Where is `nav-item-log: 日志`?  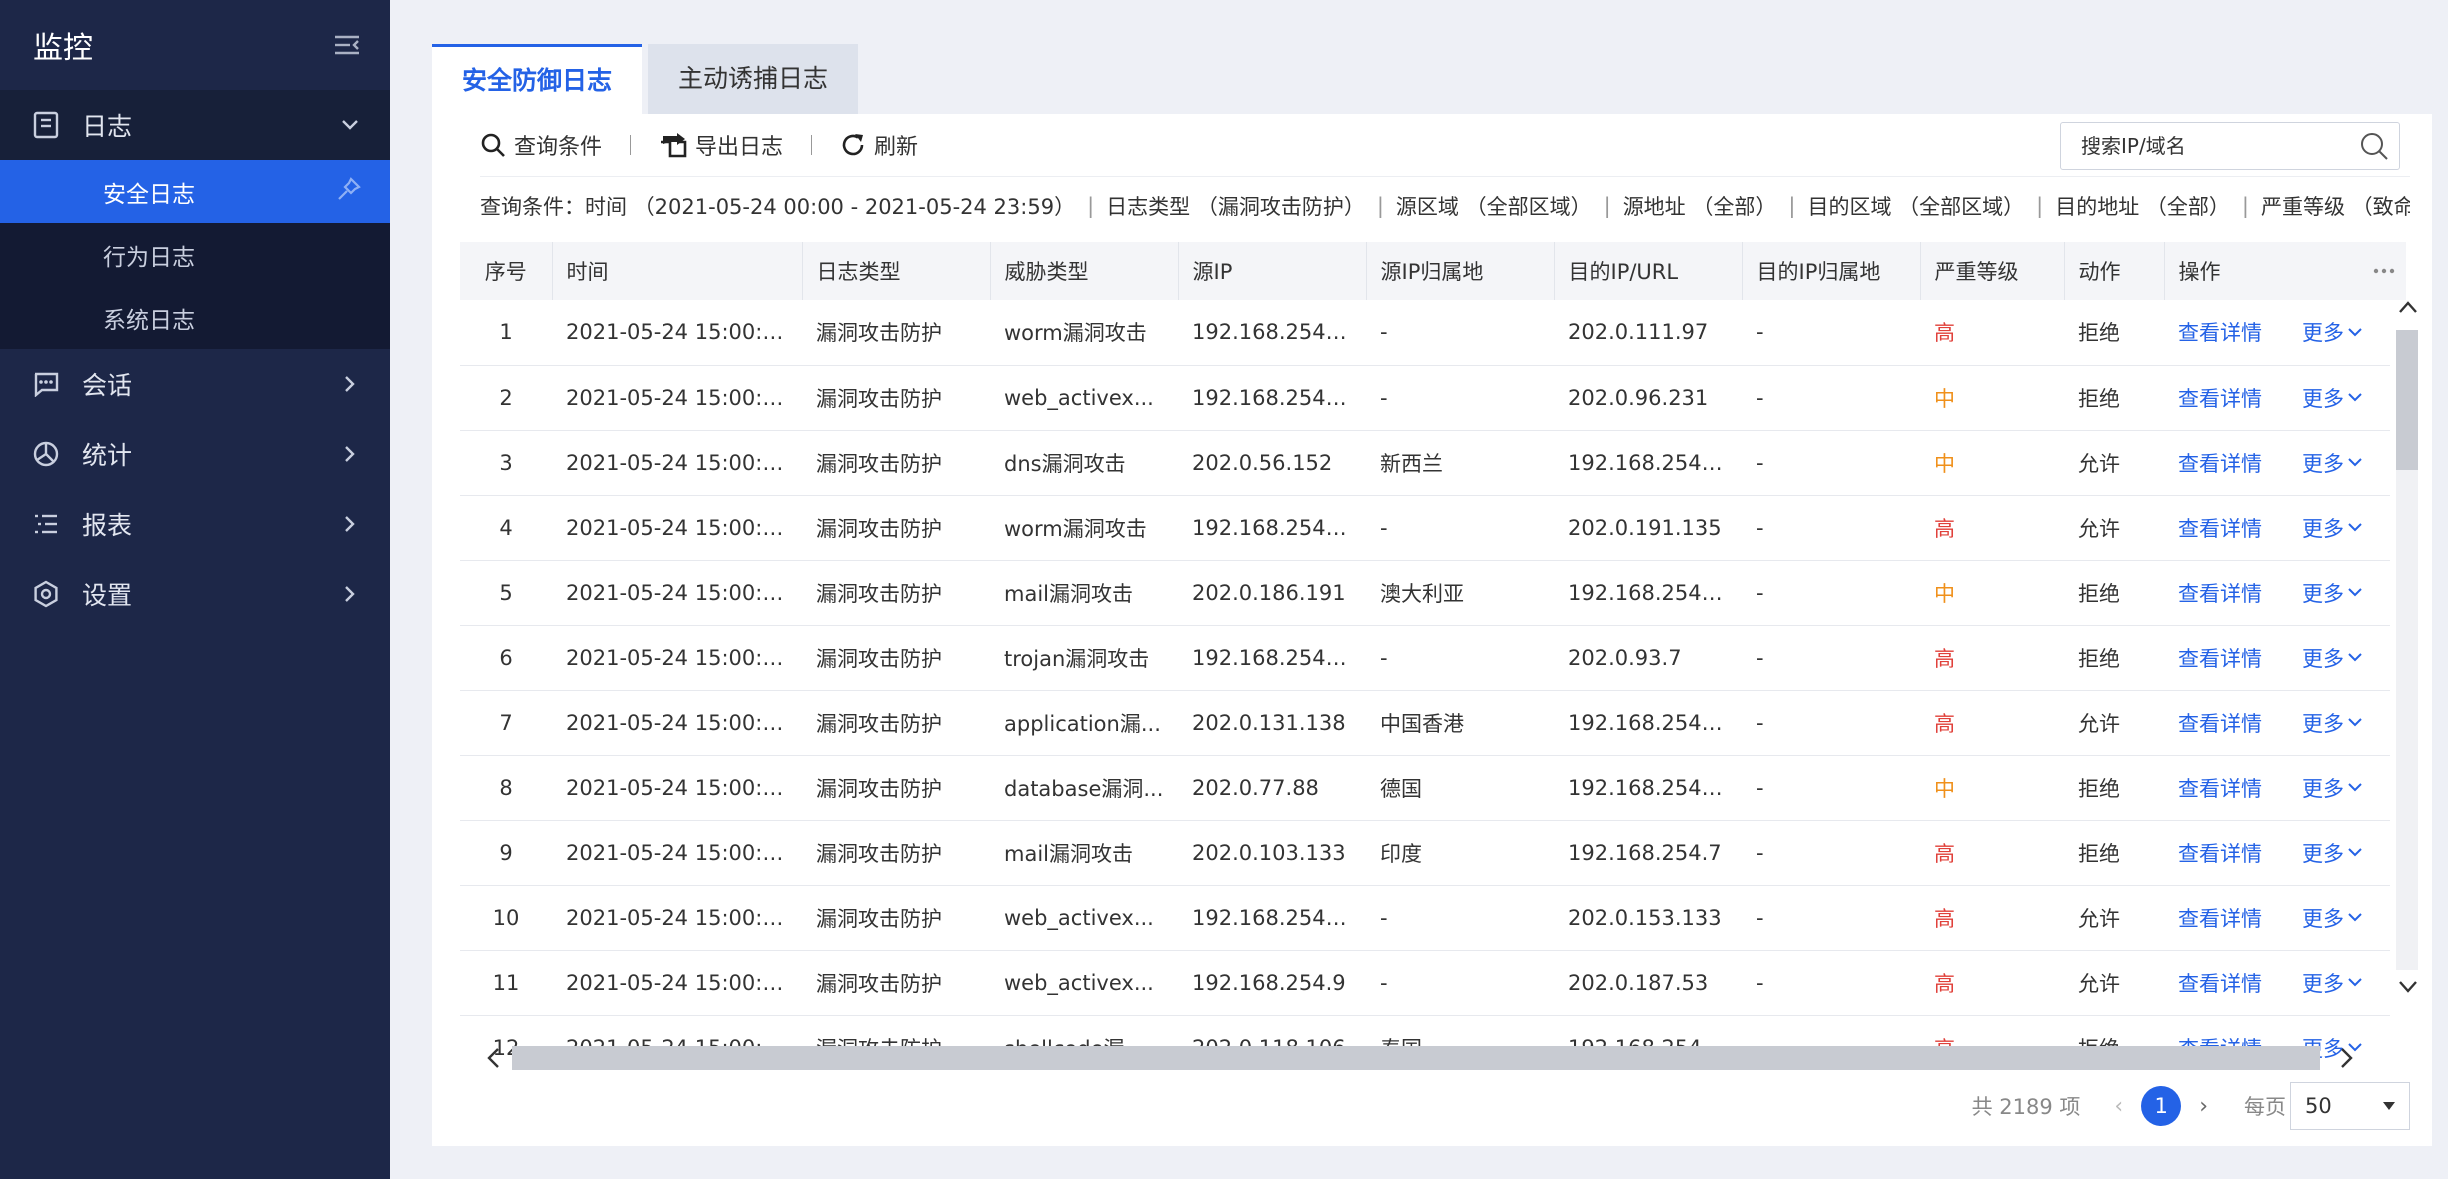
nav-item-log: 日志 is located at coordinates (195, 125).